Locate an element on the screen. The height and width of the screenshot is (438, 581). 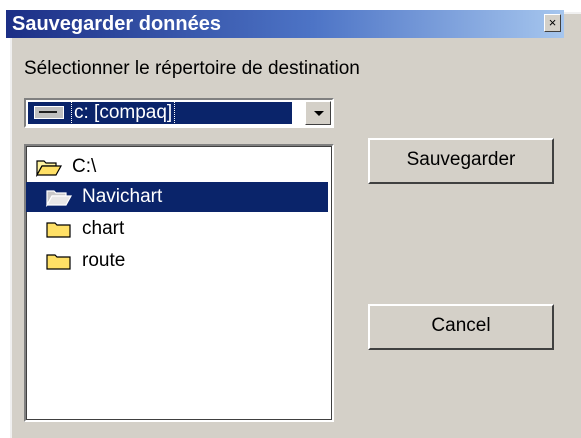
drive-dropdown: c: [compaq] is located at coordinates (179, 113).